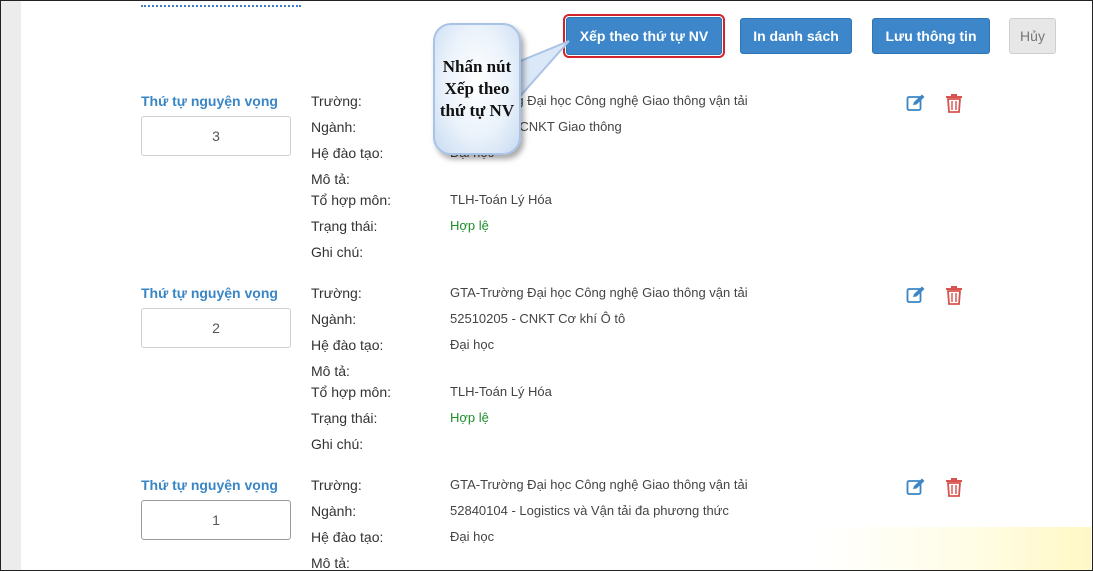  I want to click on instruction-callout: Nhấn nút Xếp theo thứ tự NV, so click(477, 89).